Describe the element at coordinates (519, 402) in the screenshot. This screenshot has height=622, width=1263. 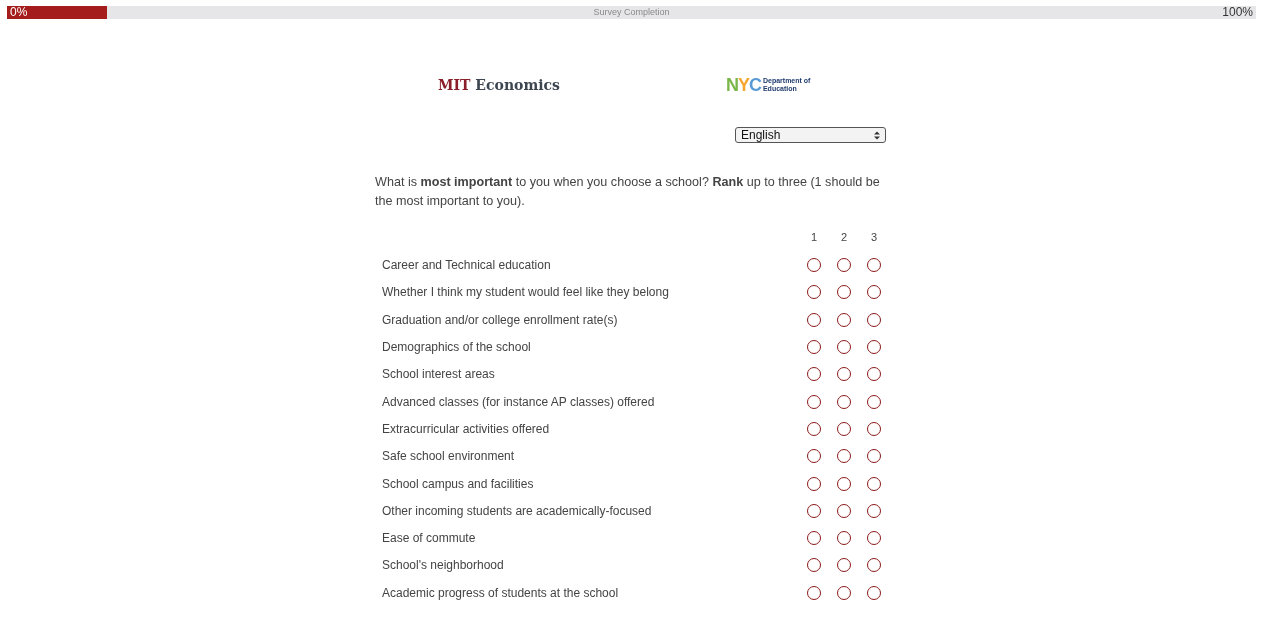
I see `option-label: Advanced classes (for instance AP classes) offered` at that location.